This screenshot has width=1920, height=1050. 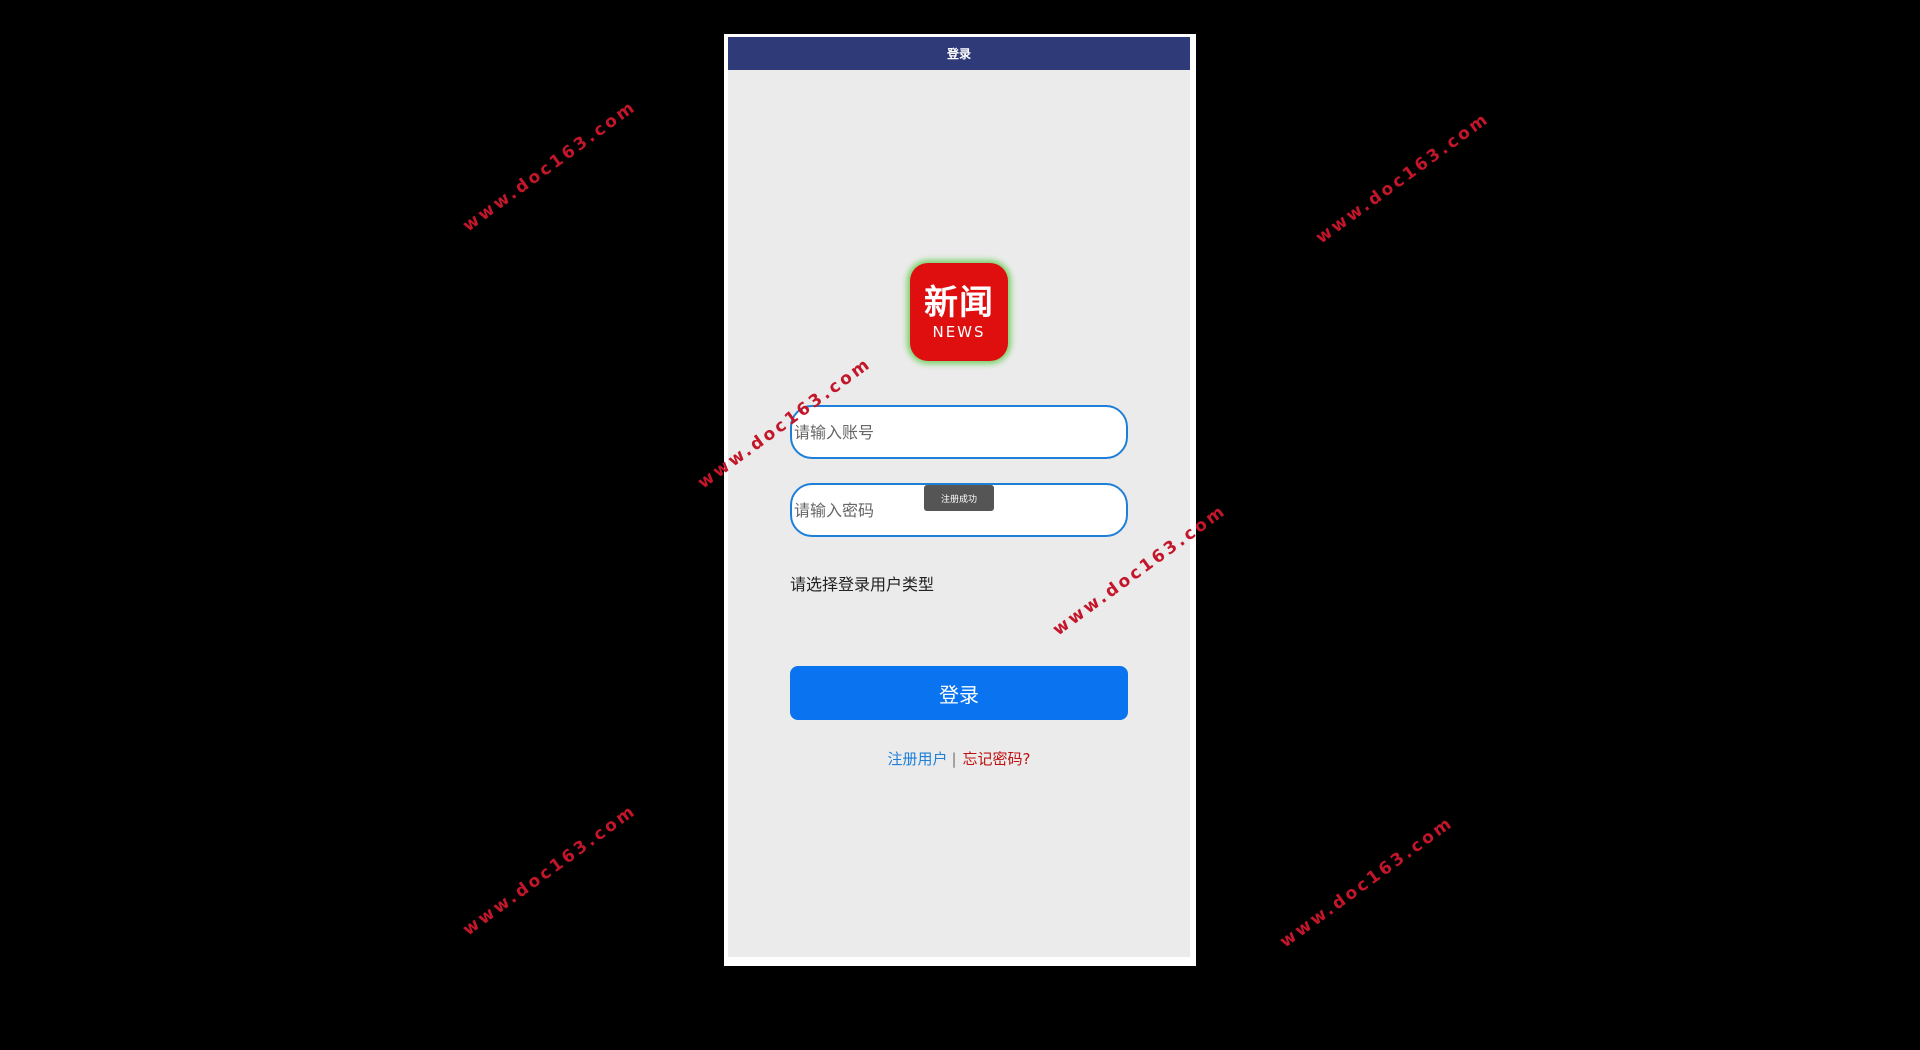 I want to click on auth-links: 注册用户 | 忘记密码?, so click(x=959, y=758).